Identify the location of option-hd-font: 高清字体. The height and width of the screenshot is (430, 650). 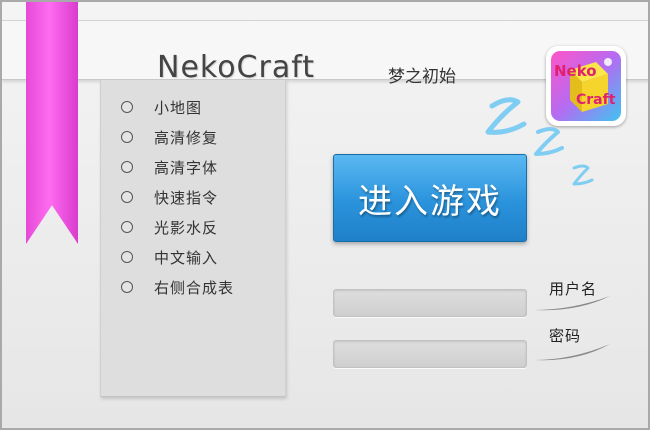
(169, 167).